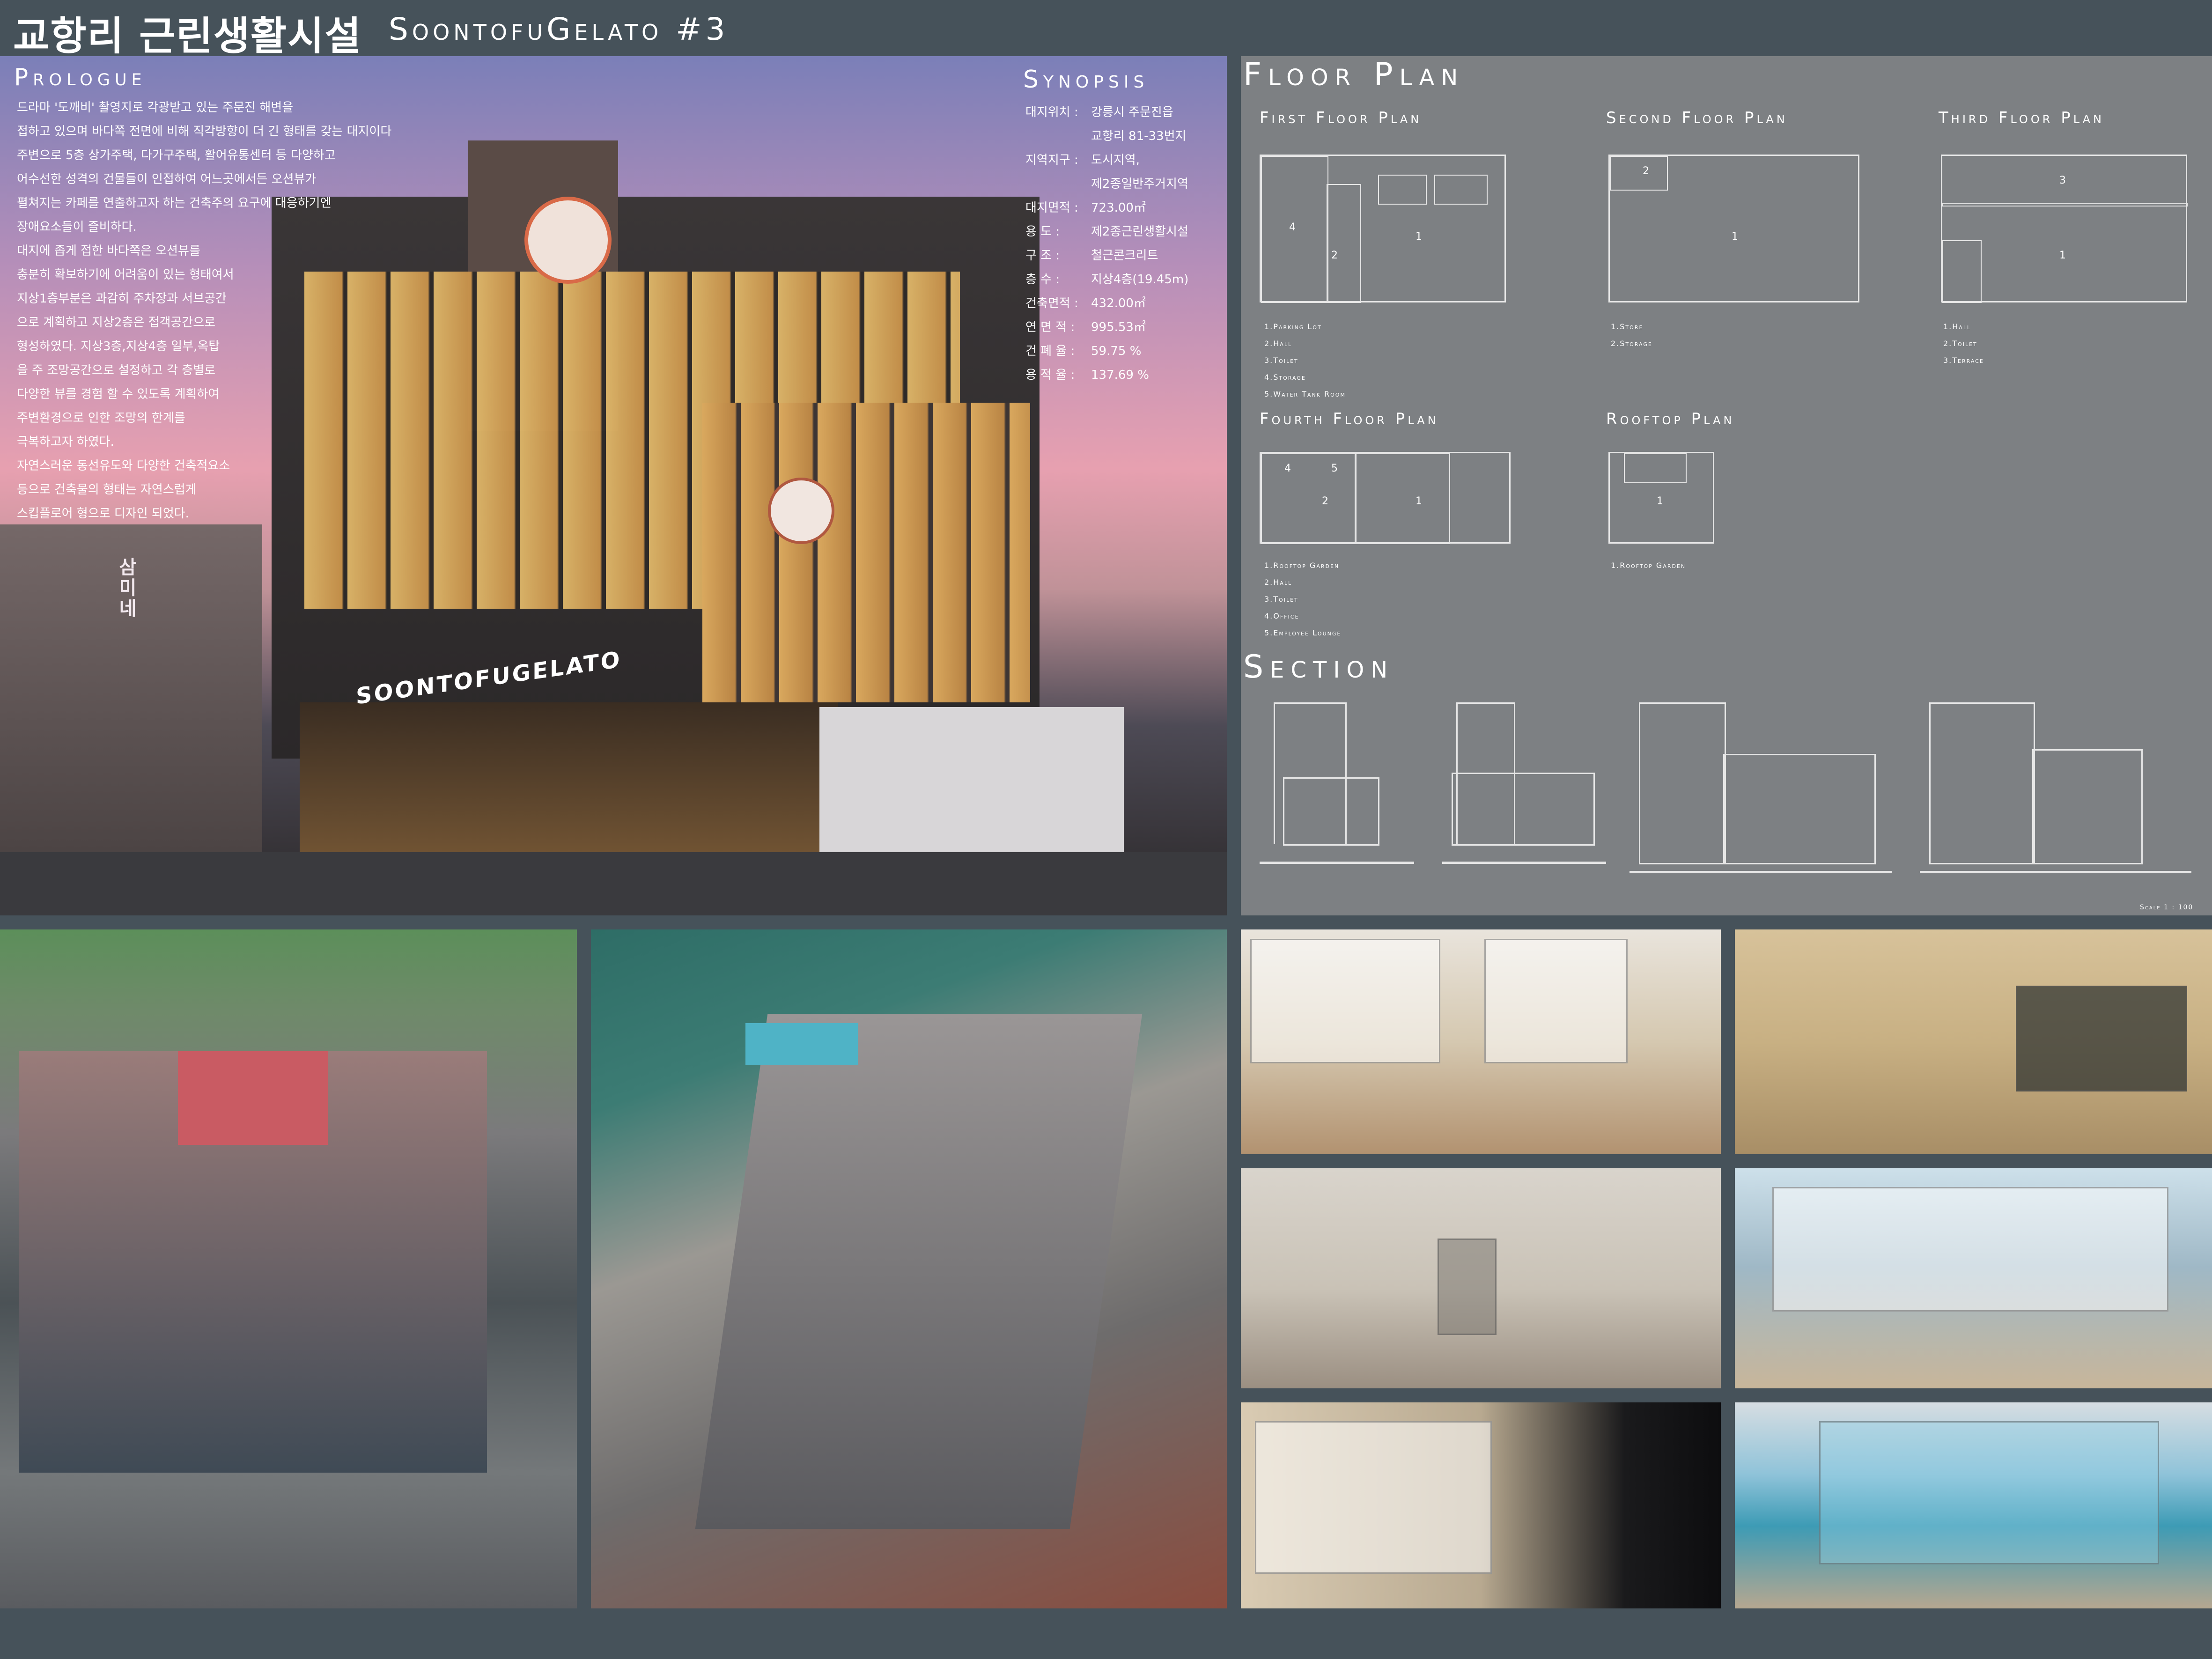 The width and height of the screenshot is (2212, 1659). Describe the element at coordinates (1140, 280) in the screenshot. I see `synopsis-value: 지상4층(19.45m)` at that location.